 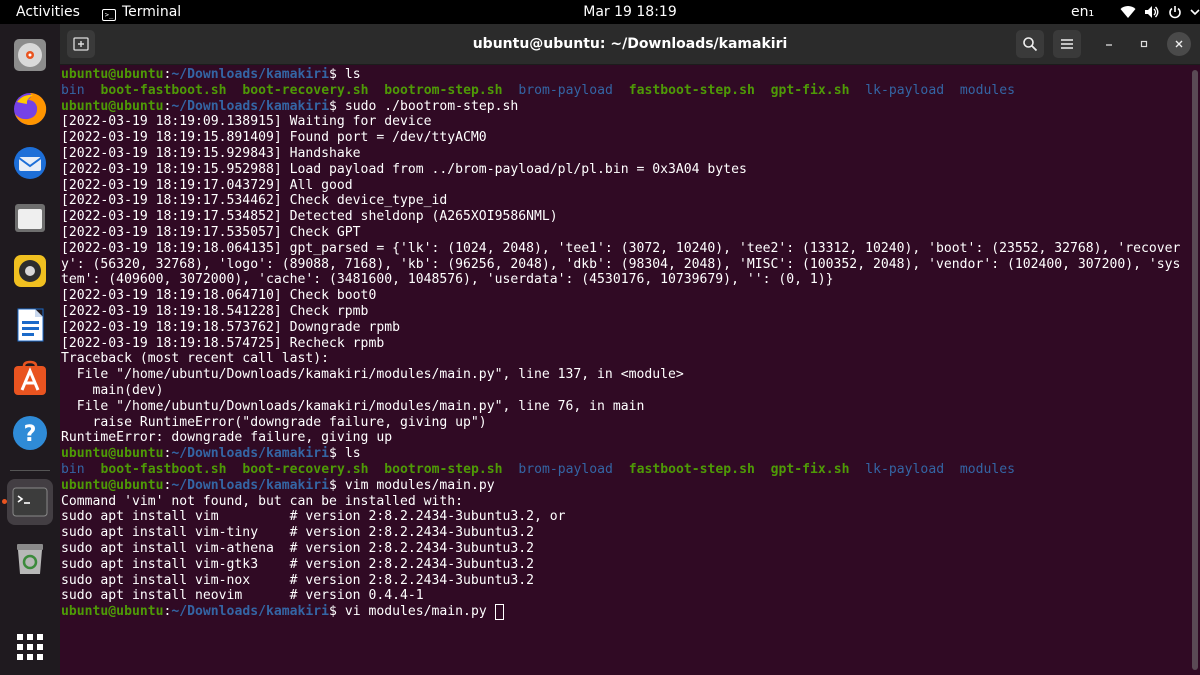 I want to click on terminal-line: [2022-03-19 18:19:15.929843] Handshake, so click(x=211, y=154).